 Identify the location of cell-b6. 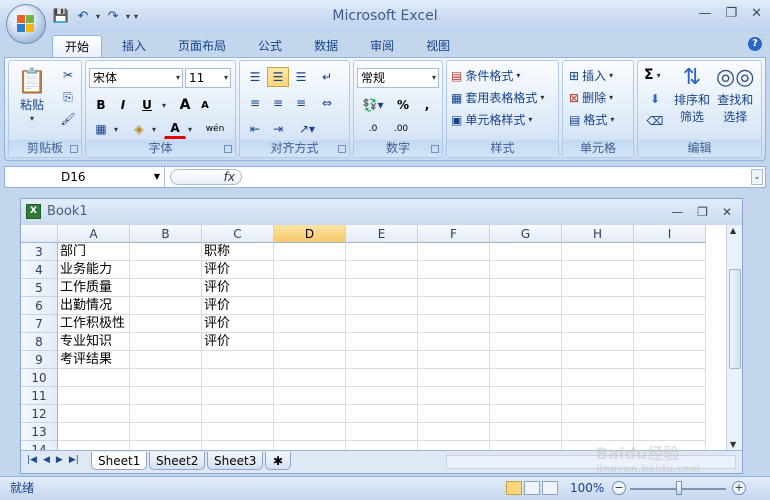
(166, 306).